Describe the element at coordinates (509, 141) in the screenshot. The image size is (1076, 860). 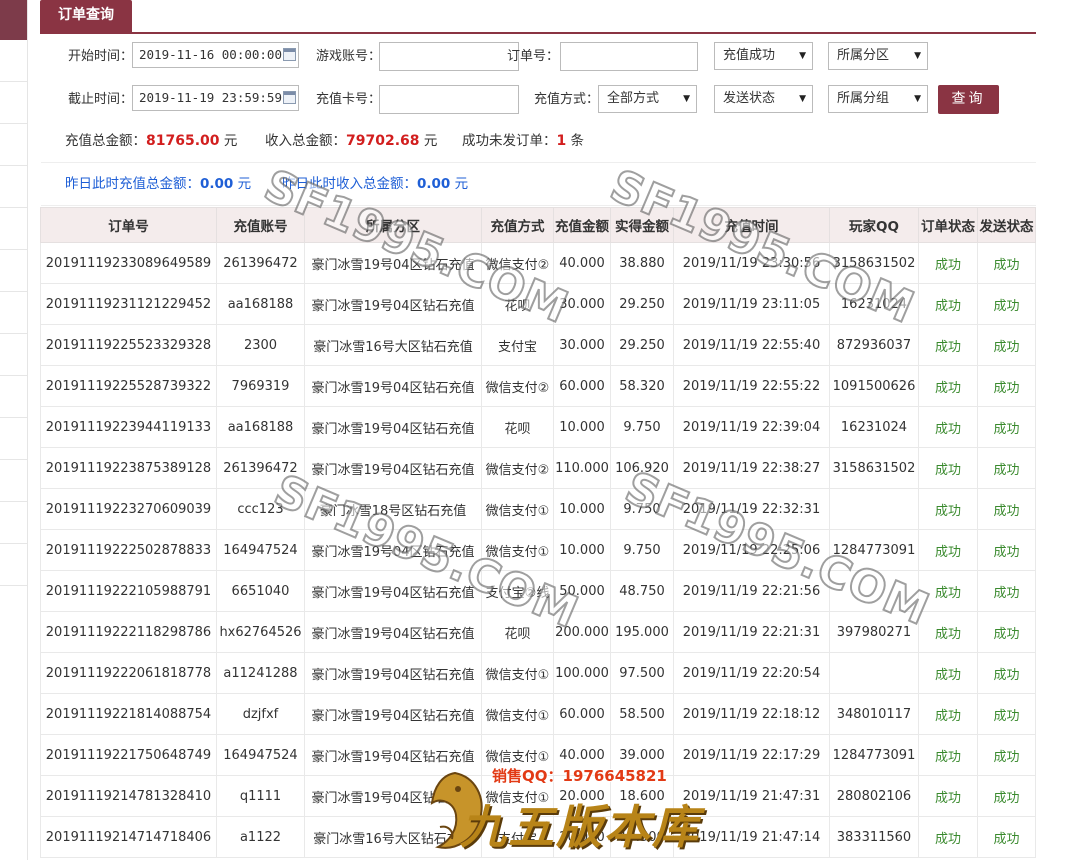
I see `unsent-label: 成功未发订单：` at that location.